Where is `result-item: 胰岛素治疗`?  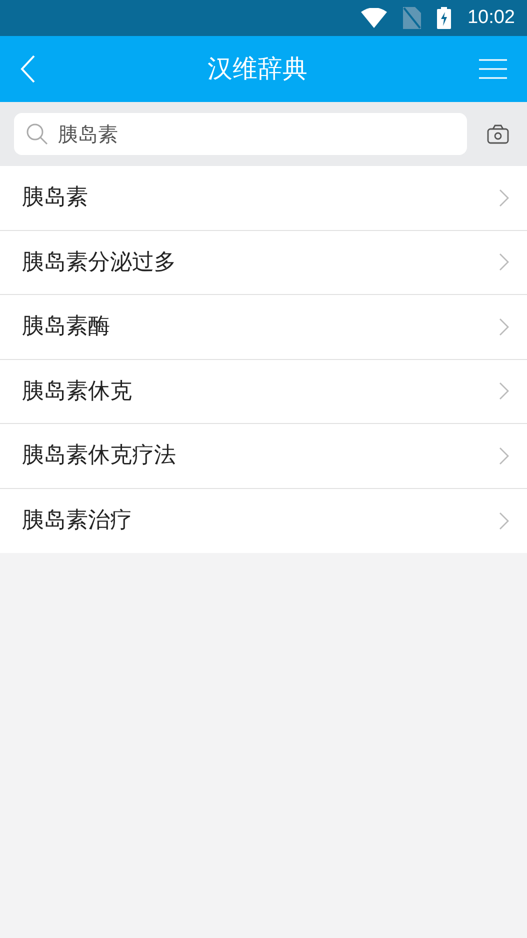 result-item: 胰岛素治疗 is located at coordinates (263, 520).